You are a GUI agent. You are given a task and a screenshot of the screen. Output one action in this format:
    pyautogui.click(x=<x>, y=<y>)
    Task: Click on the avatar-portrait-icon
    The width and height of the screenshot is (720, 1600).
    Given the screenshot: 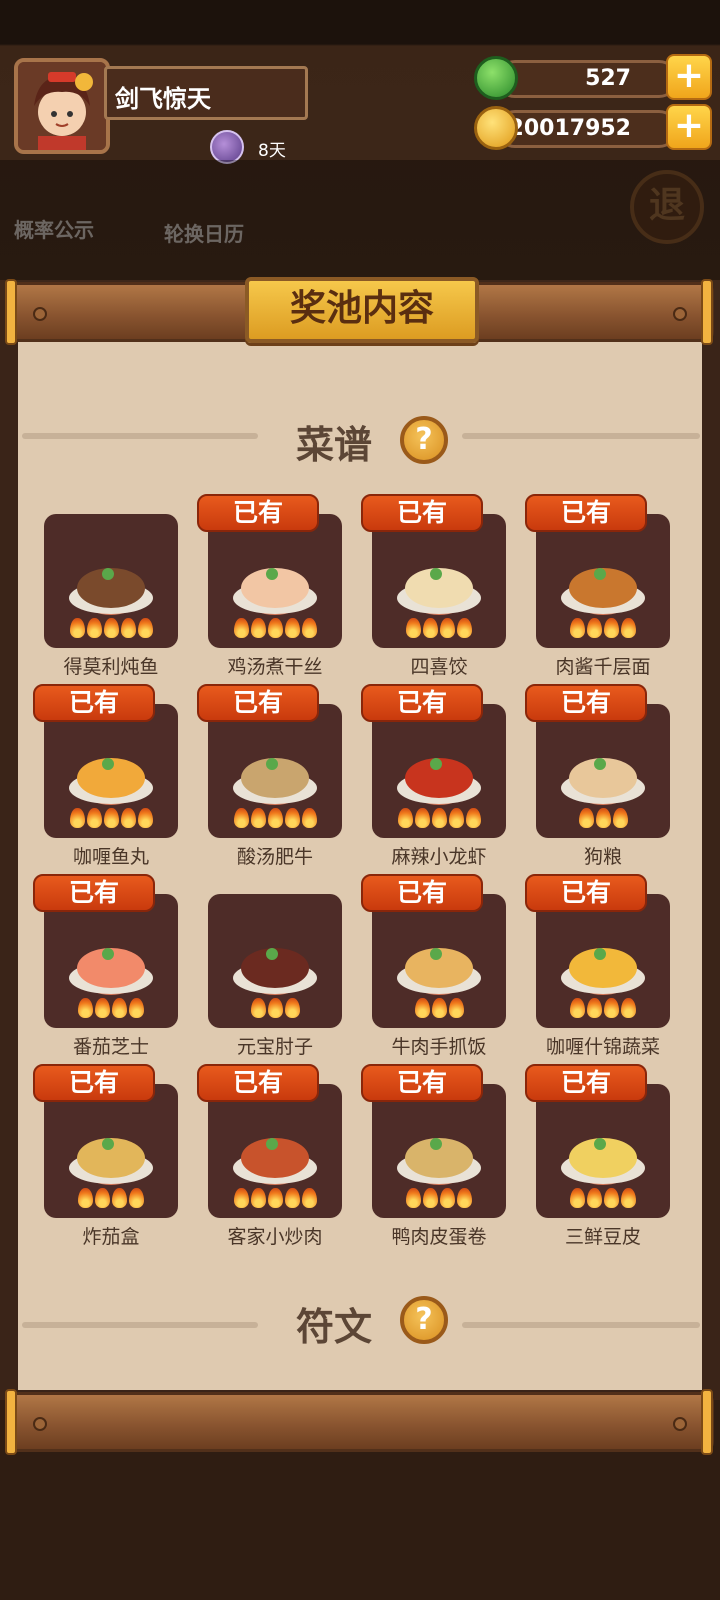 What is the action you would take?
    pyautogui.click(x=62, y=106)
    